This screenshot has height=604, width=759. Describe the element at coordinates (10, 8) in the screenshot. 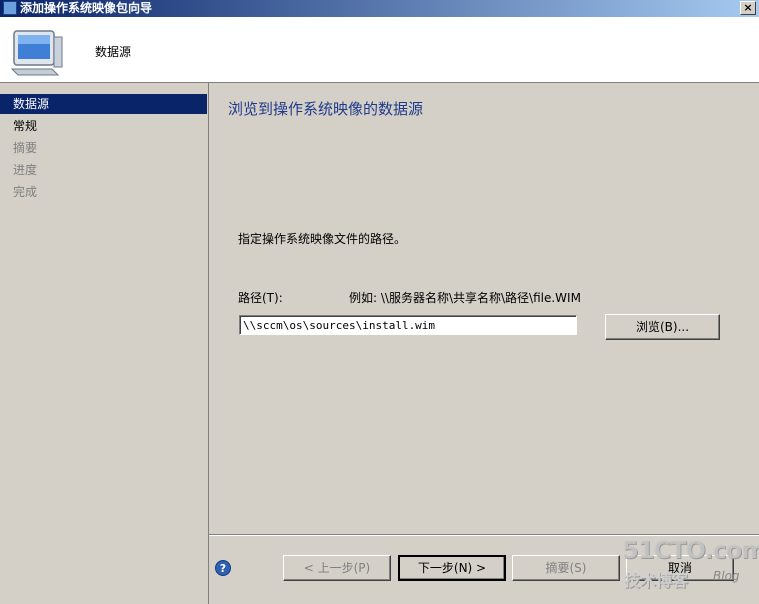

I see `wizard-app-icon` at that location.